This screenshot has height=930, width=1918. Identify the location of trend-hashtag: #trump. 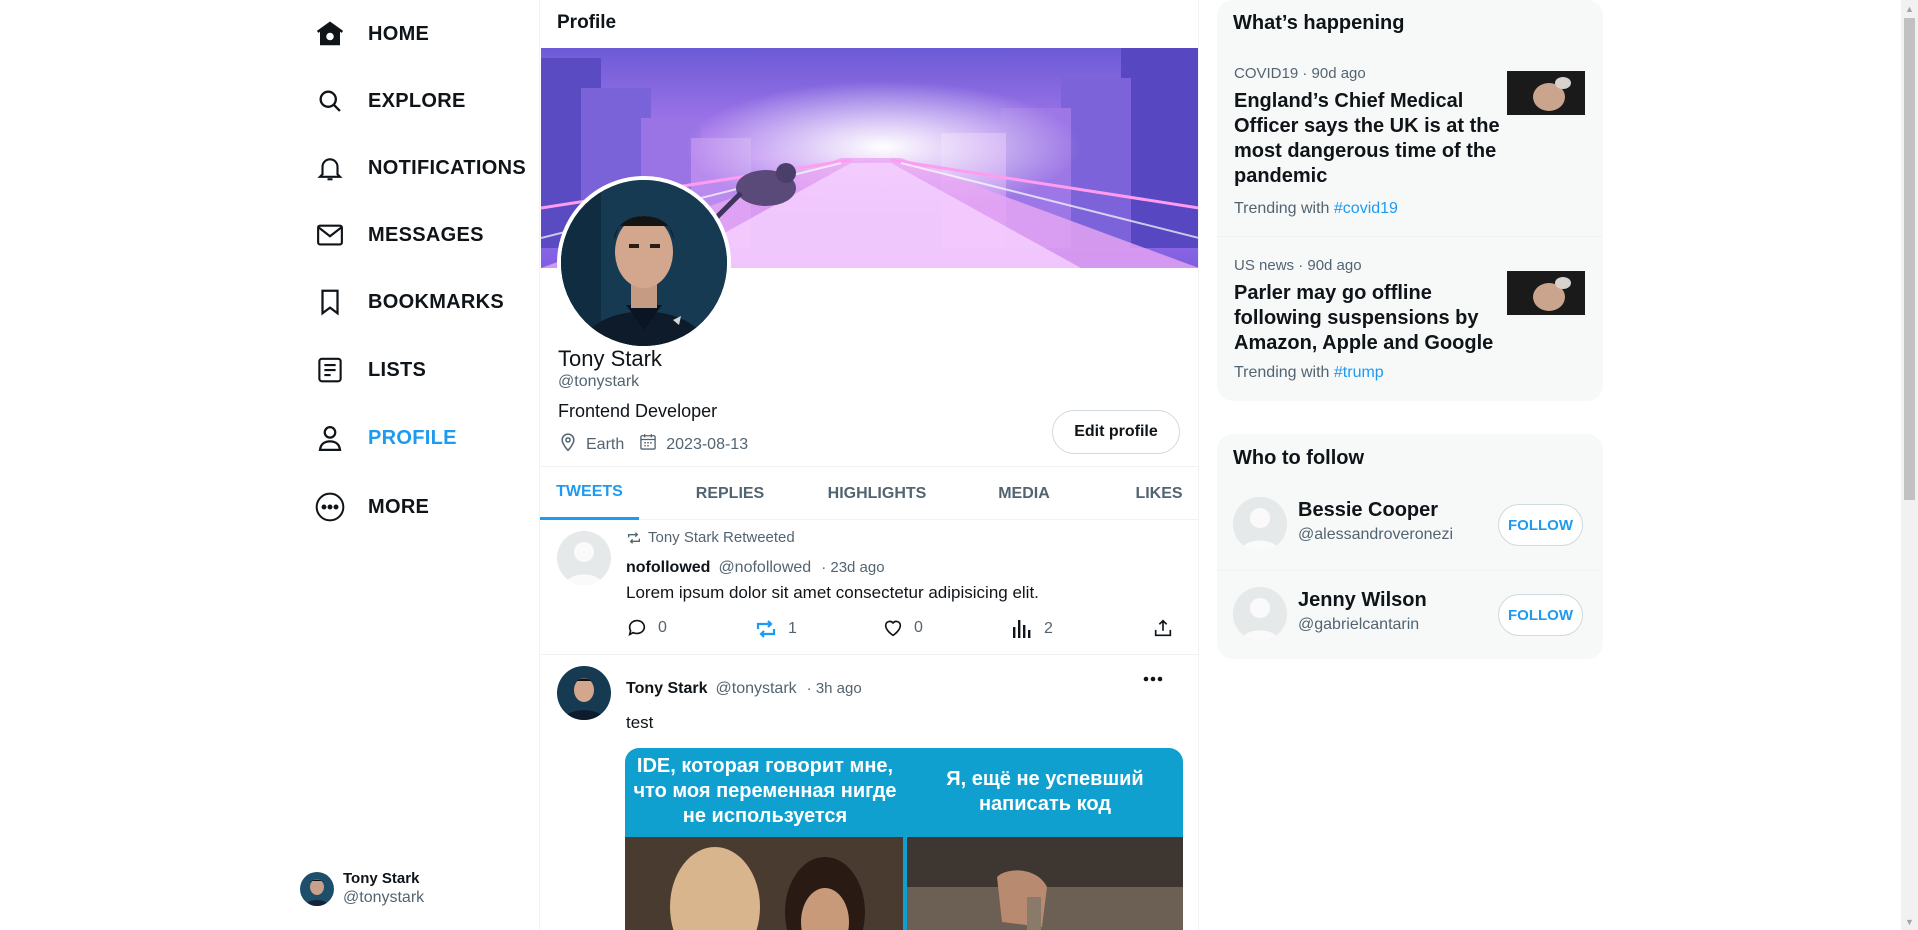
(1359, 372).